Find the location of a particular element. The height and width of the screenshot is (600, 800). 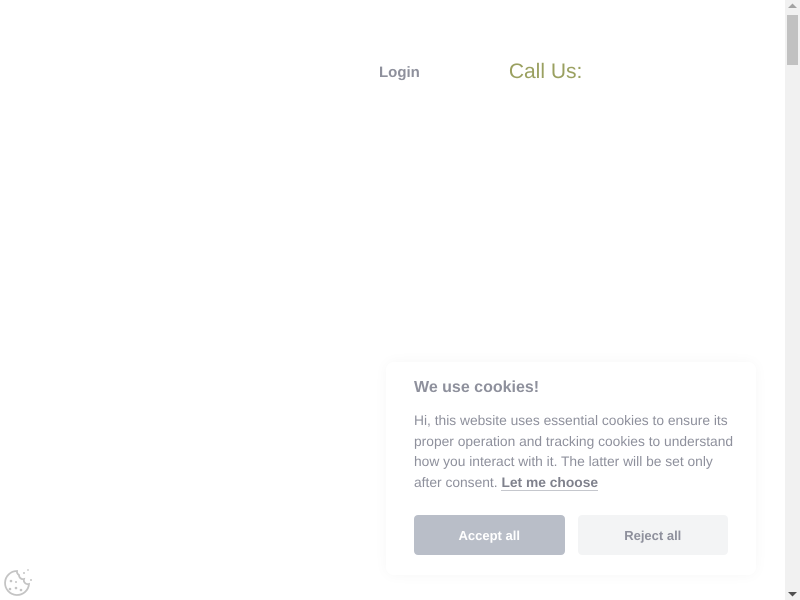

login-link: Login is located at coordinates (399, 72).